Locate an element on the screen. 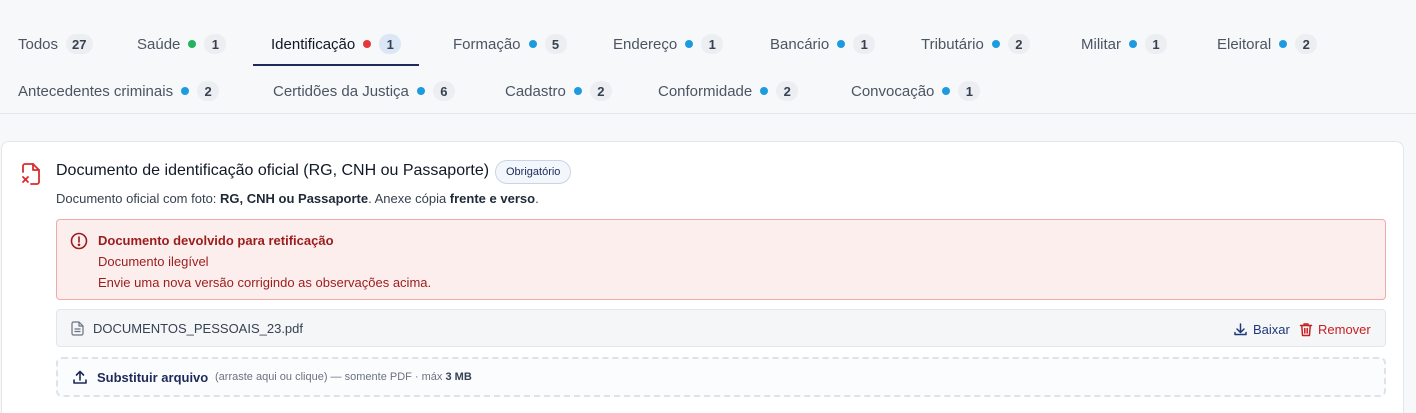  desc-bold-types: RG, CNH ou Passaporte is located at coordinates (294, 198).